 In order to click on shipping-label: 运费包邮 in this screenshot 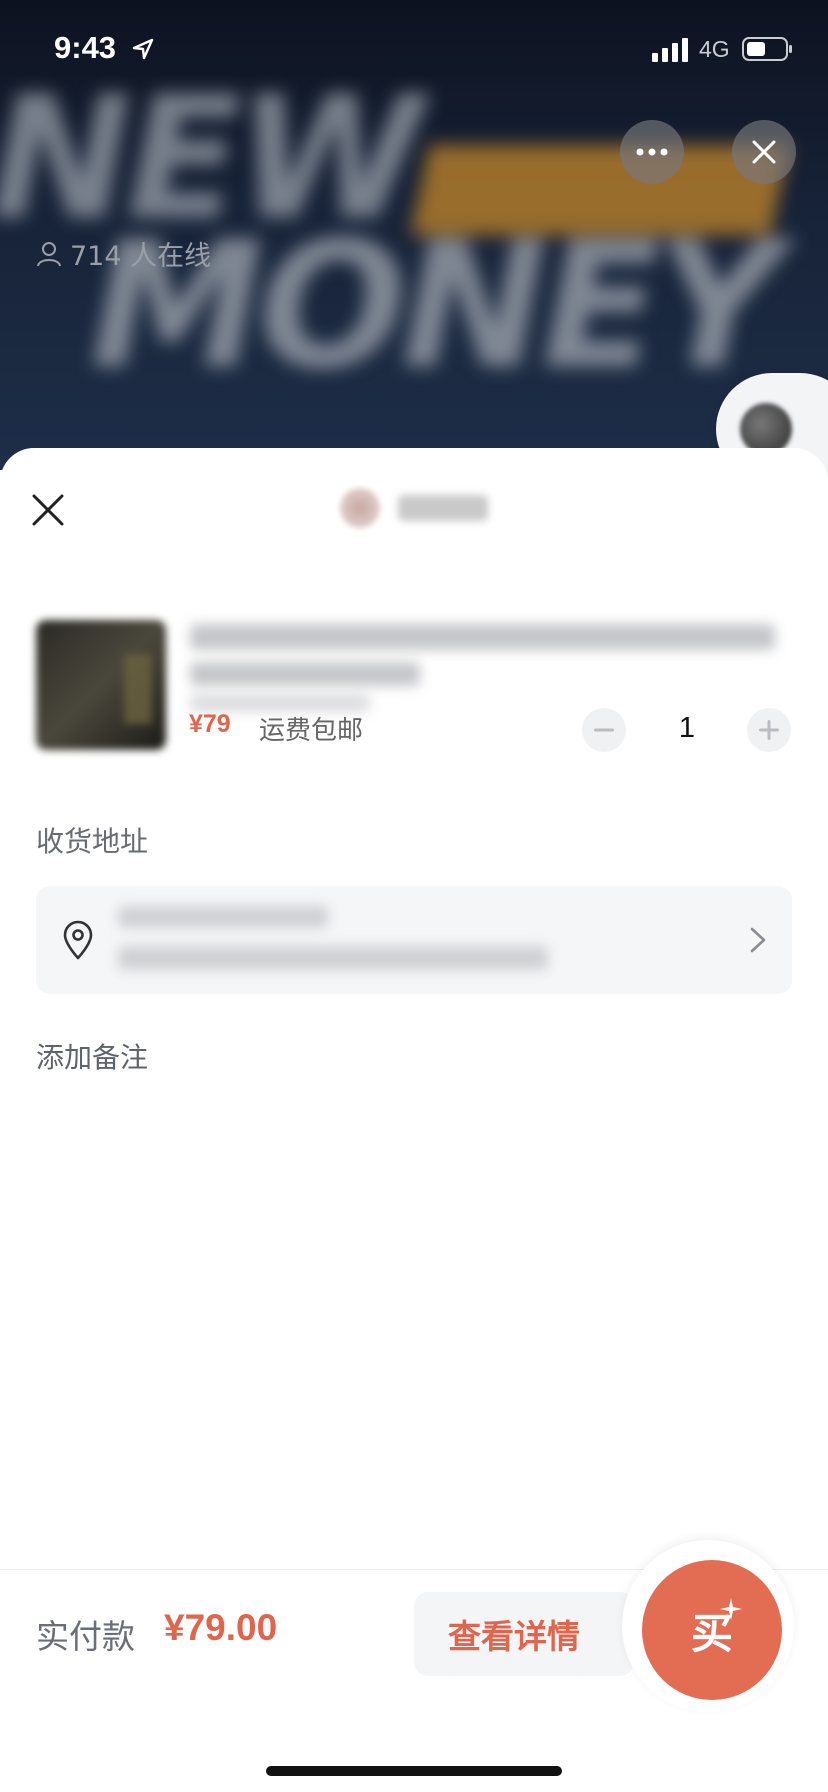, I will do `click(311, 731)`.